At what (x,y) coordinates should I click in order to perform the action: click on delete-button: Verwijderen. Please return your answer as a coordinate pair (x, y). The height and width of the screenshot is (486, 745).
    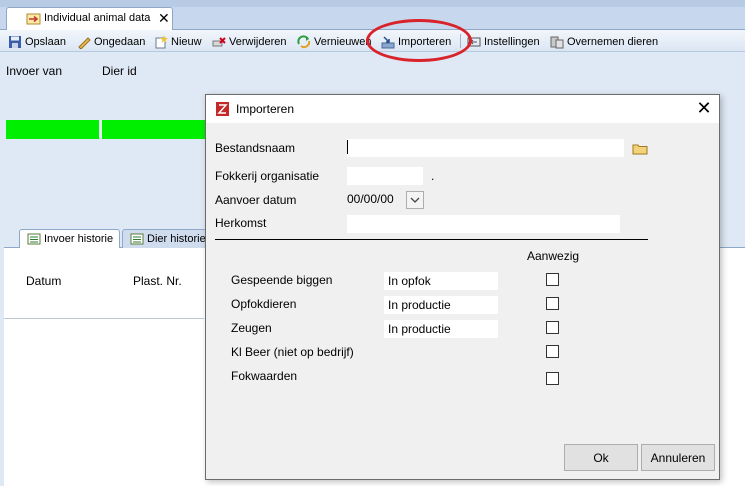
    Looking at the image, I should click on (249, 41).